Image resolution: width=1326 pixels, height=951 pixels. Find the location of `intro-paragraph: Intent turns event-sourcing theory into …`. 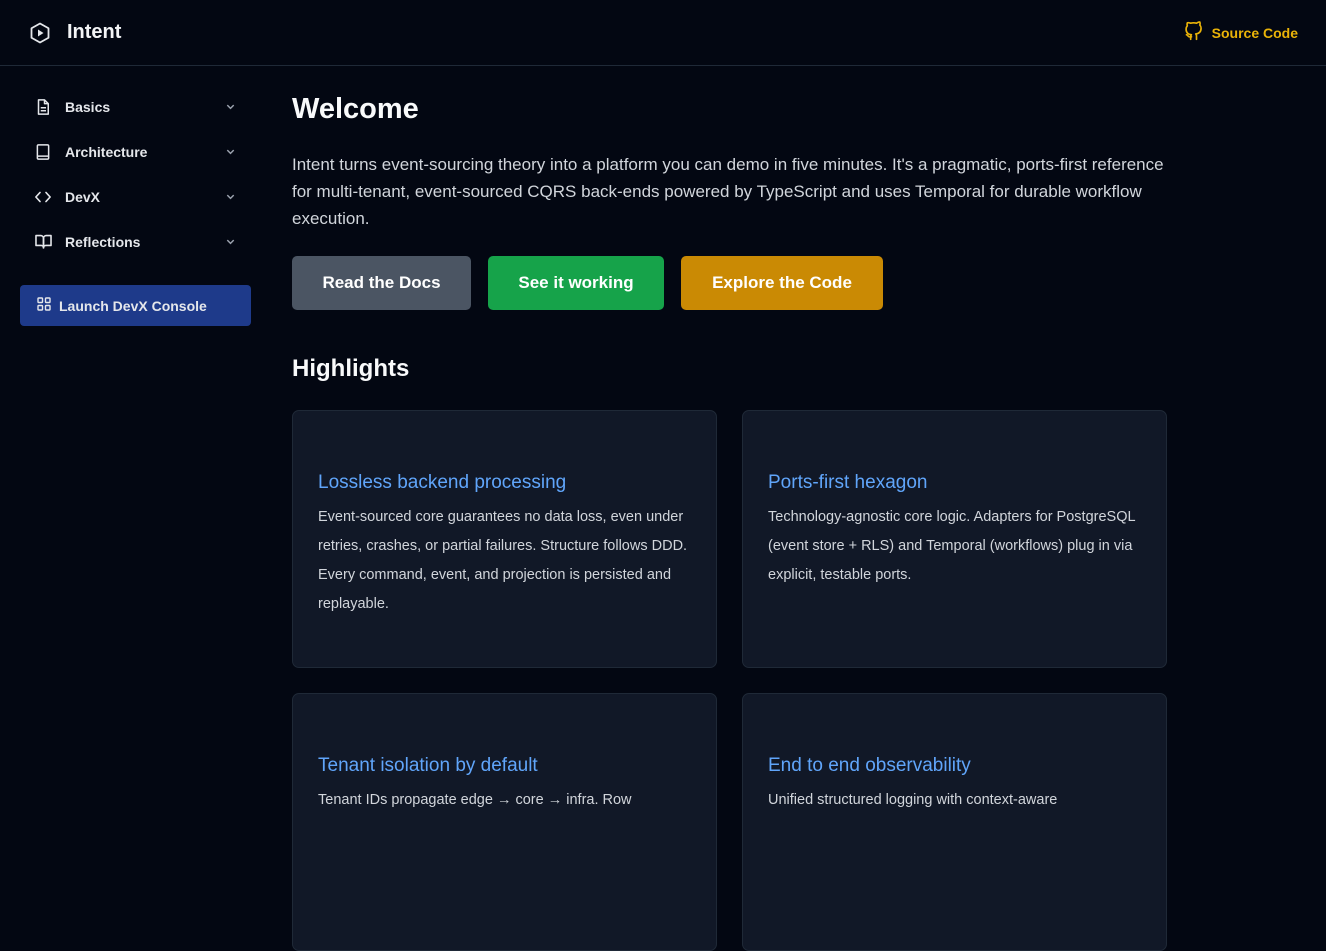

intro-paragraph: Intent turns event-sourcing theory into … is located at coordinates (728, 191).